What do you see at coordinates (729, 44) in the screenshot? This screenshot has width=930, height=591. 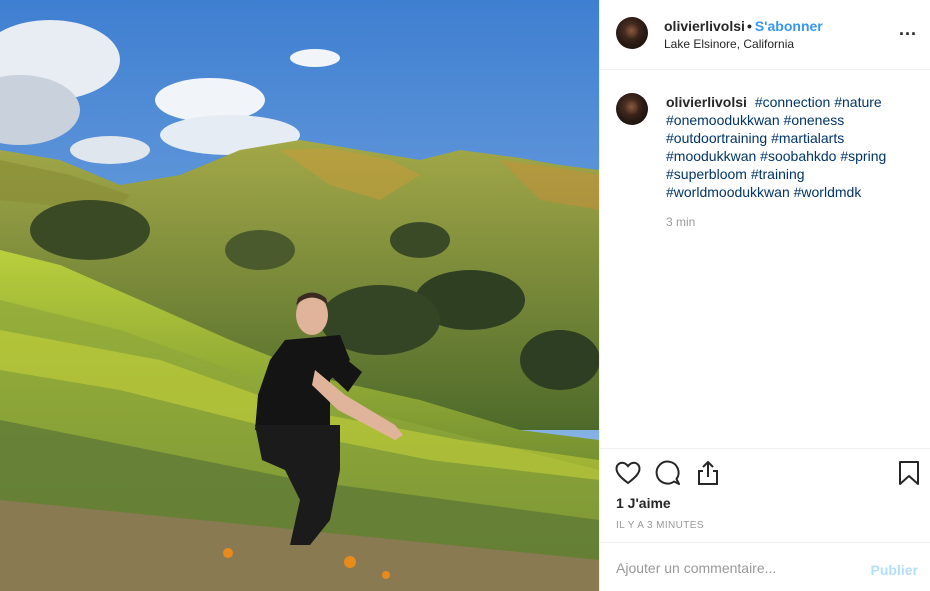 I see `location-link: Lake Elsinore, California` at bounding box center [729, 44].